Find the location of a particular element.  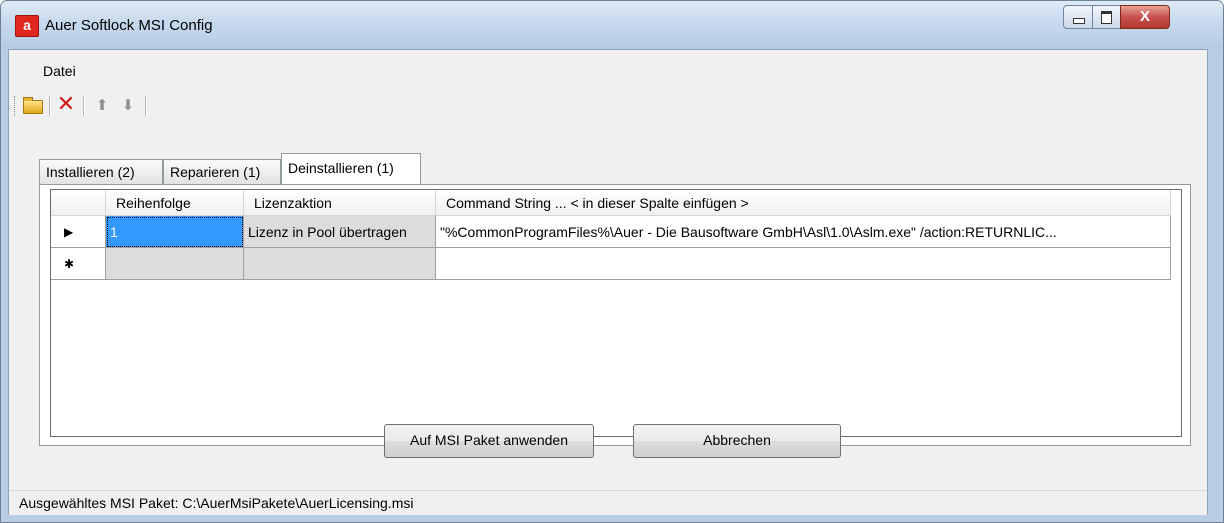

move-up-button: ⬆ is located at coordinates (102, 105).